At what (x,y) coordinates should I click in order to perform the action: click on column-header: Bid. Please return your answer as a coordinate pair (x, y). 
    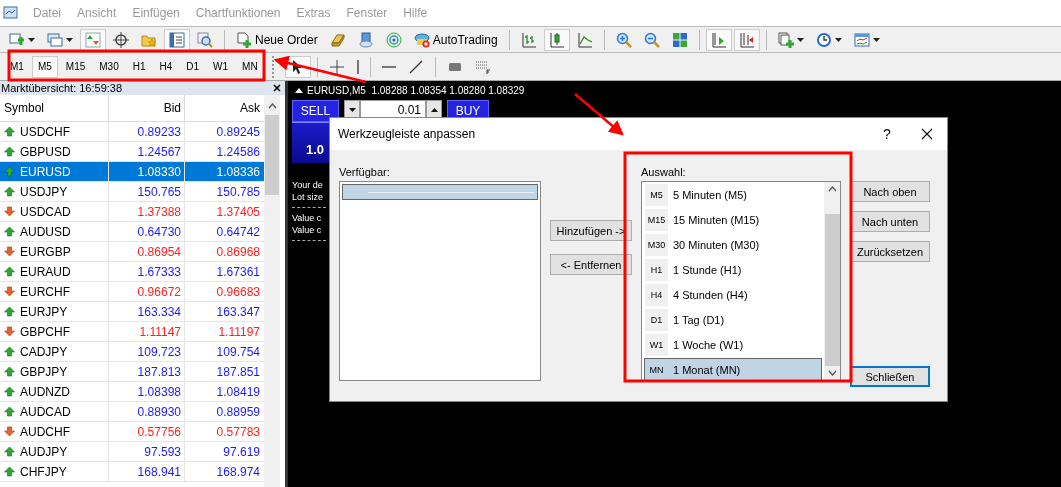
    Looking at the image, I should click on (146, 108).